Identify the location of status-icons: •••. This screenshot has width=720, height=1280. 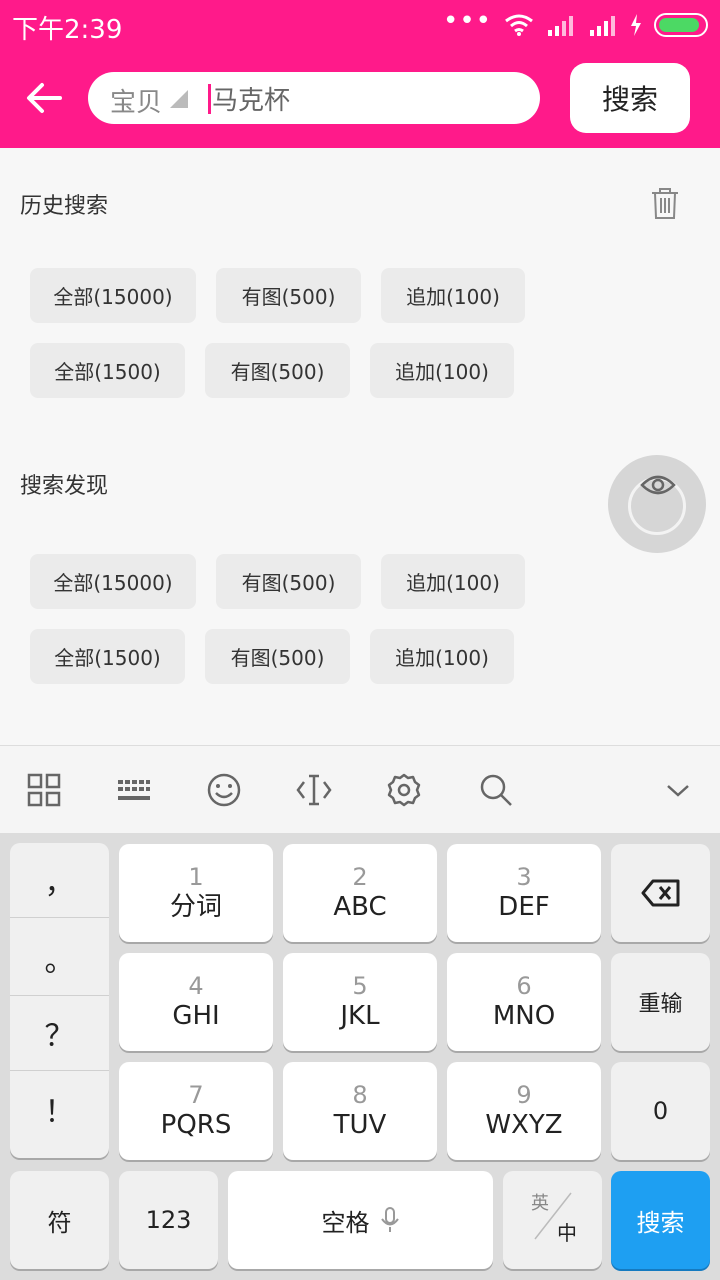
(575, 23).